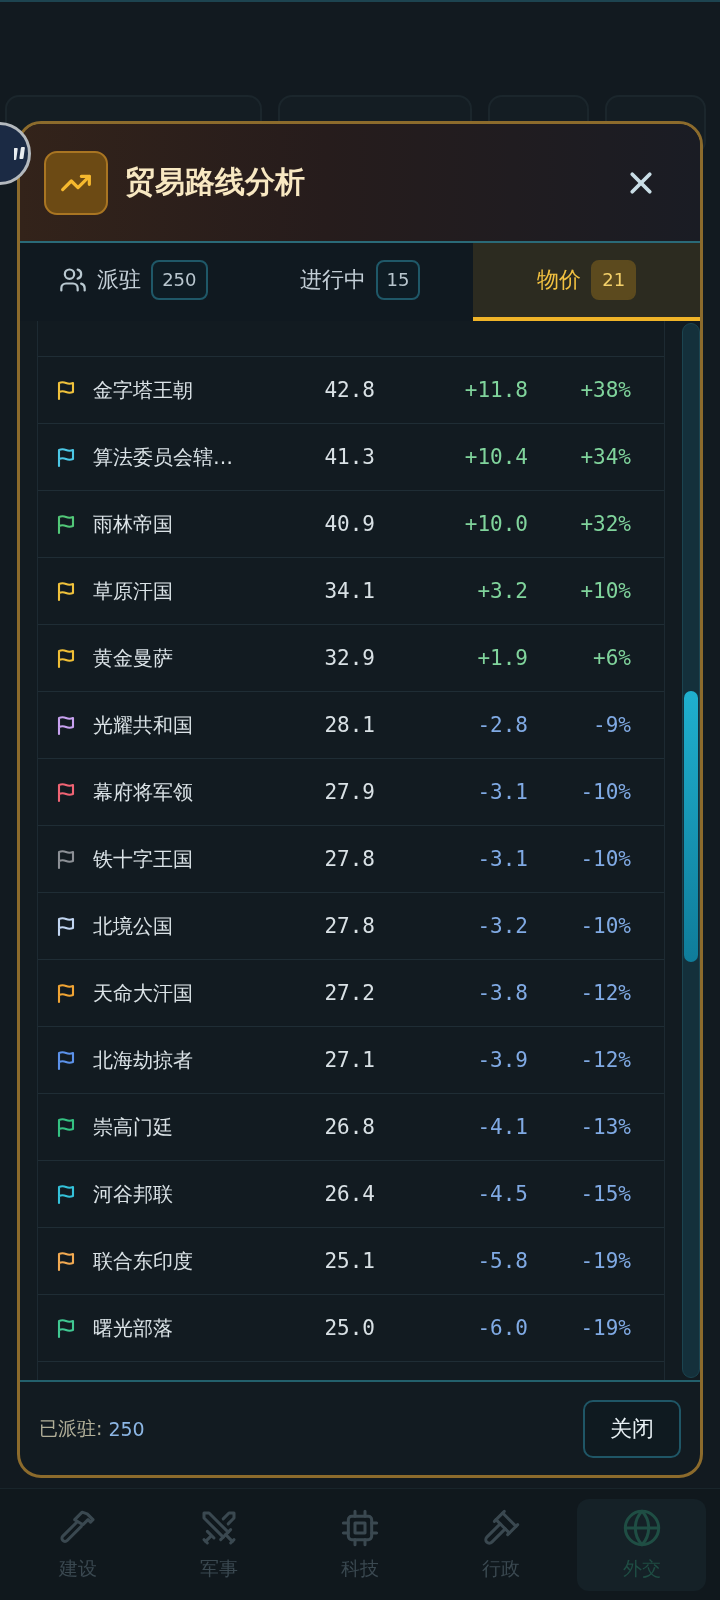 The width and height of the screenshot is (720, 1600). What do you see at coordinates (349, 1261) in the screenshot?
I see `price-value: 25.1` at bounding box center [349, 1261].